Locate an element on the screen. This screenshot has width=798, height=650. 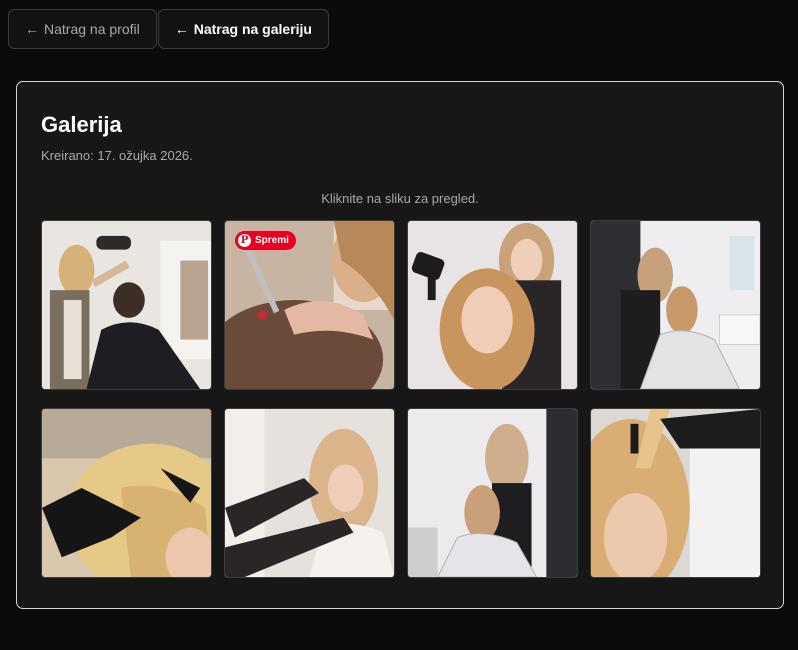
photo-stylist-arm-client-mirror is located at coordinates (309, 493).